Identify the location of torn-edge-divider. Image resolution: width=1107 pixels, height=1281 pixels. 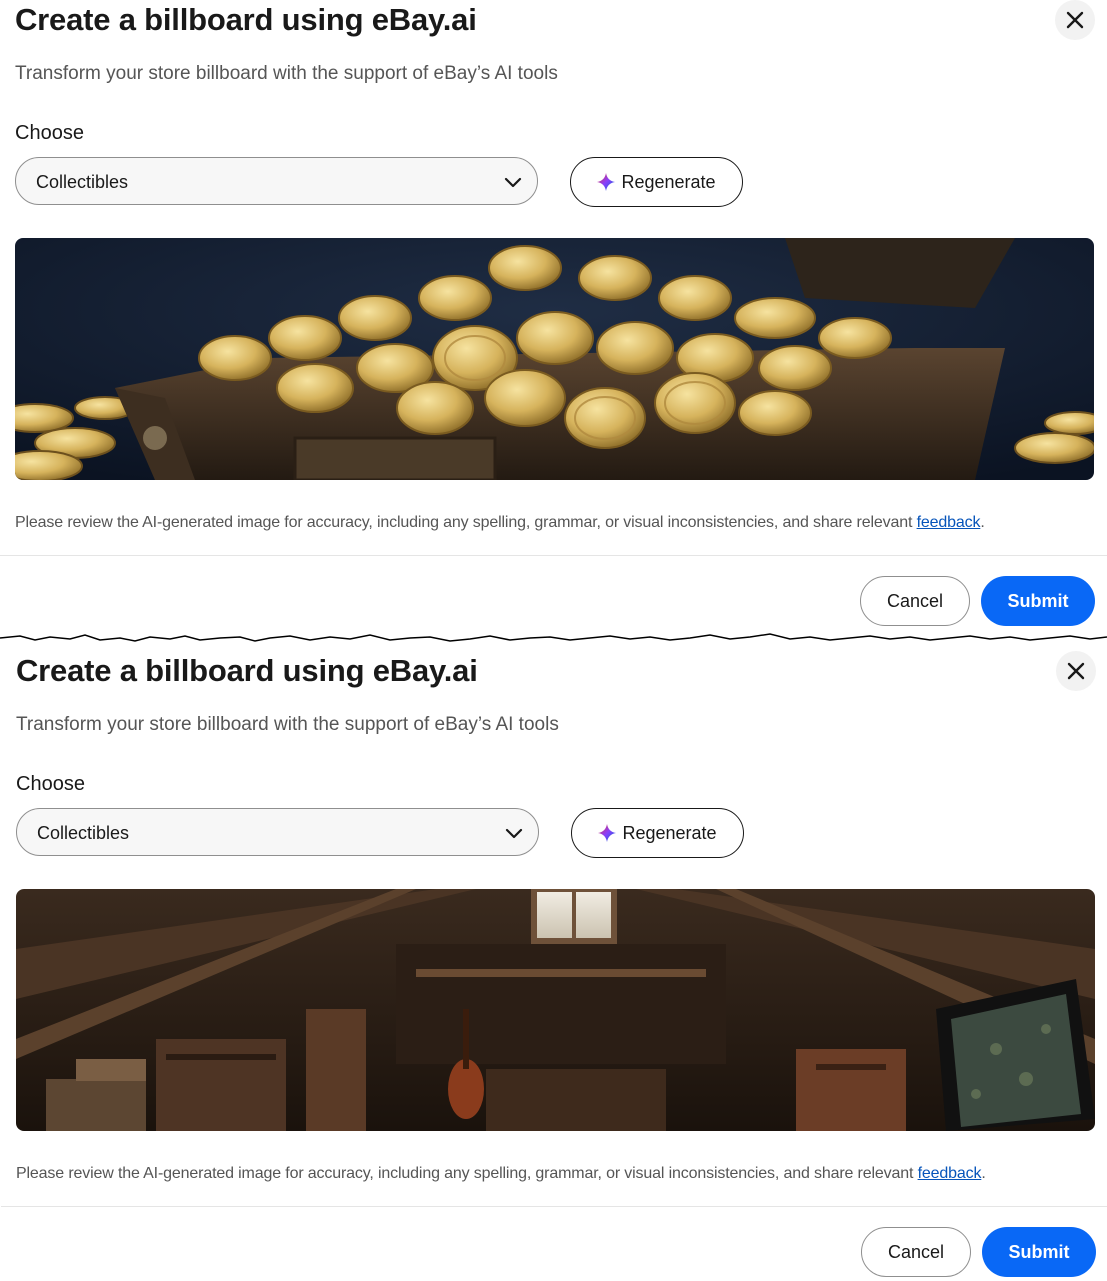
(553, 637).